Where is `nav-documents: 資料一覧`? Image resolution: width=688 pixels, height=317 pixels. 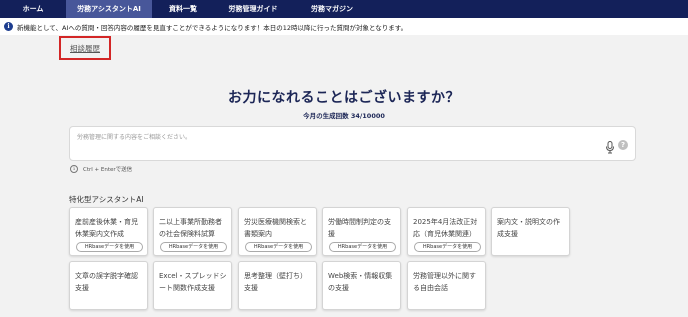 nav-documents: 資料一覧 is located at coordinates (183, 9).